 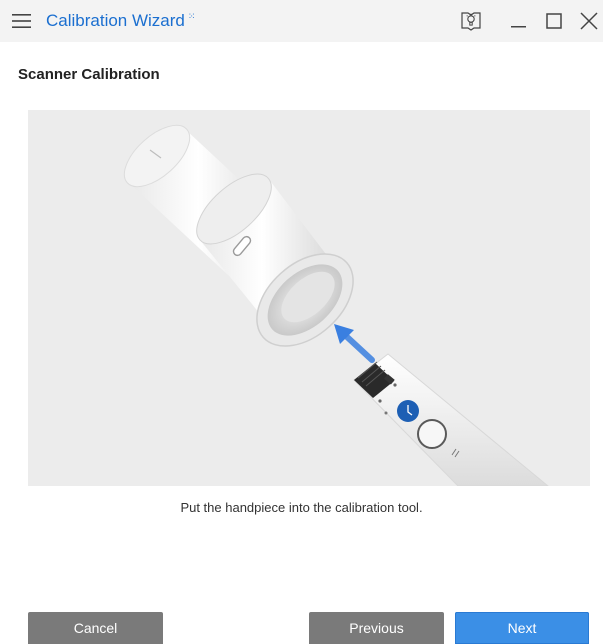 I want to click on title-badge: ⁙, so click(x=191, y=16).